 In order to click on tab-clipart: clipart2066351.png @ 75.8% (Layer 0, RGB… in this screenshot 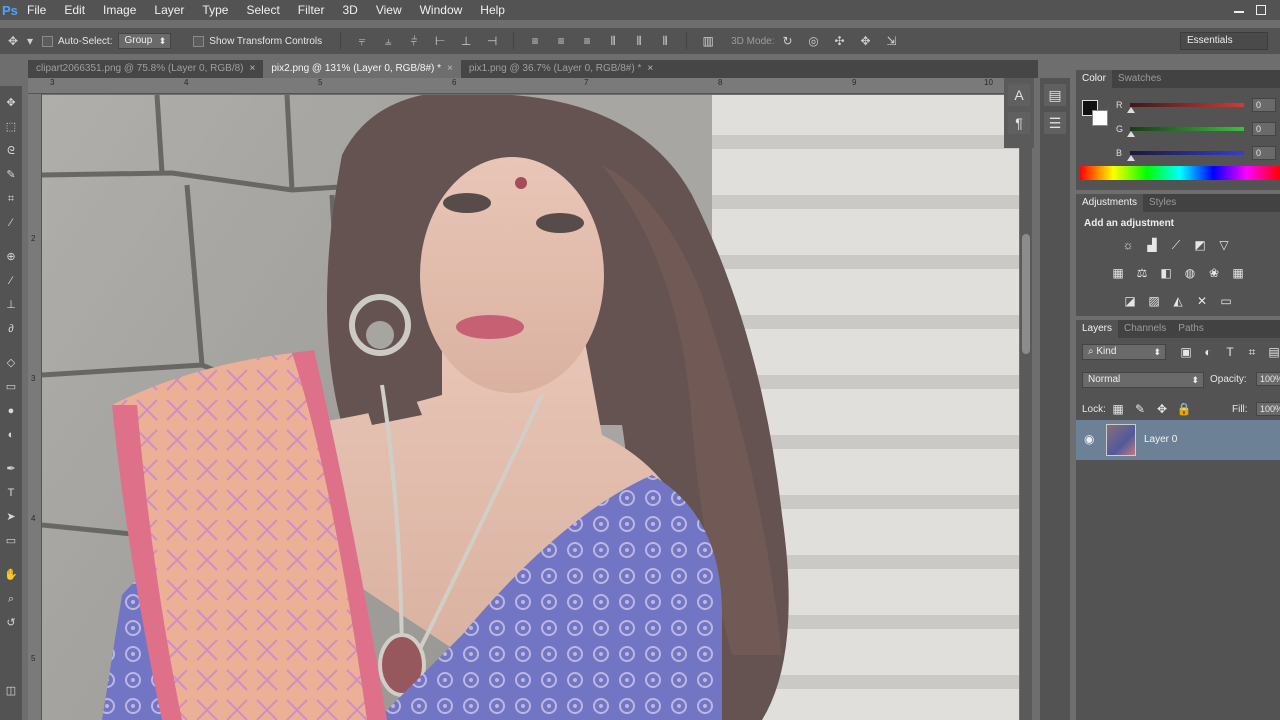, I will do `click(145, 69)`.